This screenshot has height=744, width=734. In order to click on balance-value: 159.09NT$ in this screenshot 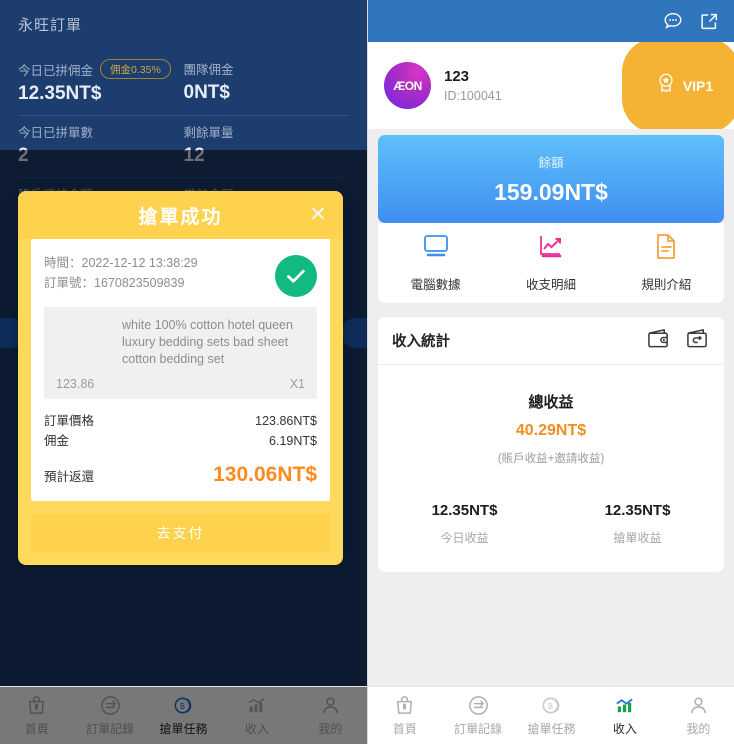, I will do `click(551, 192)`.